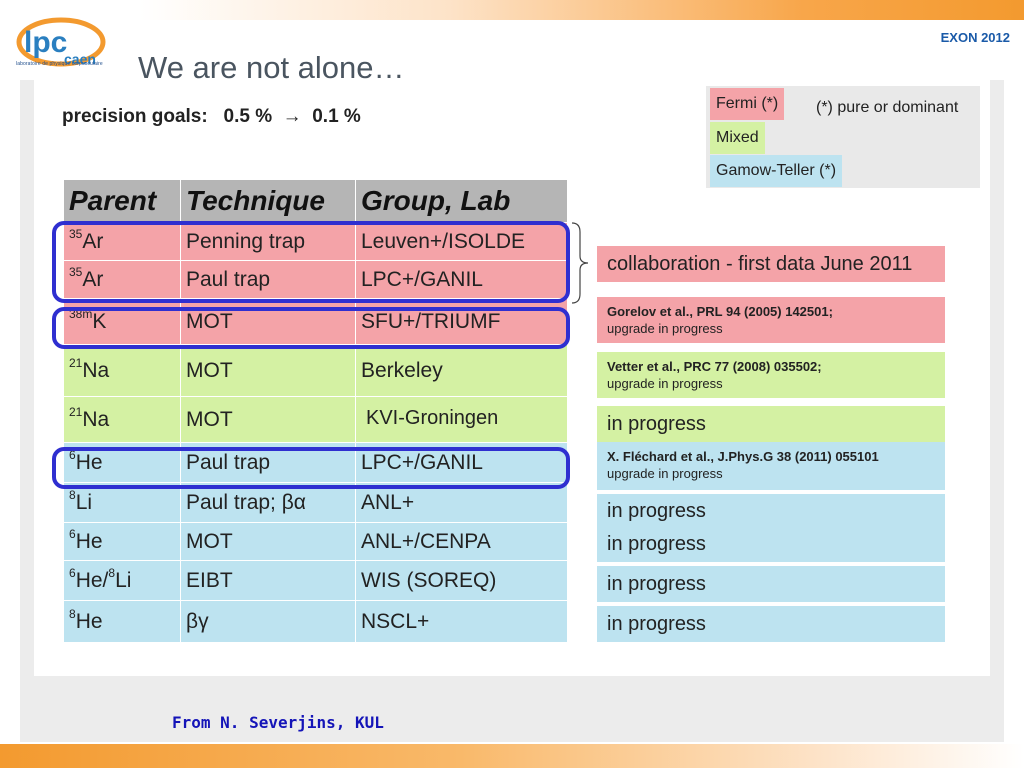 The height and width of the screenshot is (768, 1024). Describe the element at coordinates (45, 42) in the screenshot. I see `svg-text: lpc` at that location.